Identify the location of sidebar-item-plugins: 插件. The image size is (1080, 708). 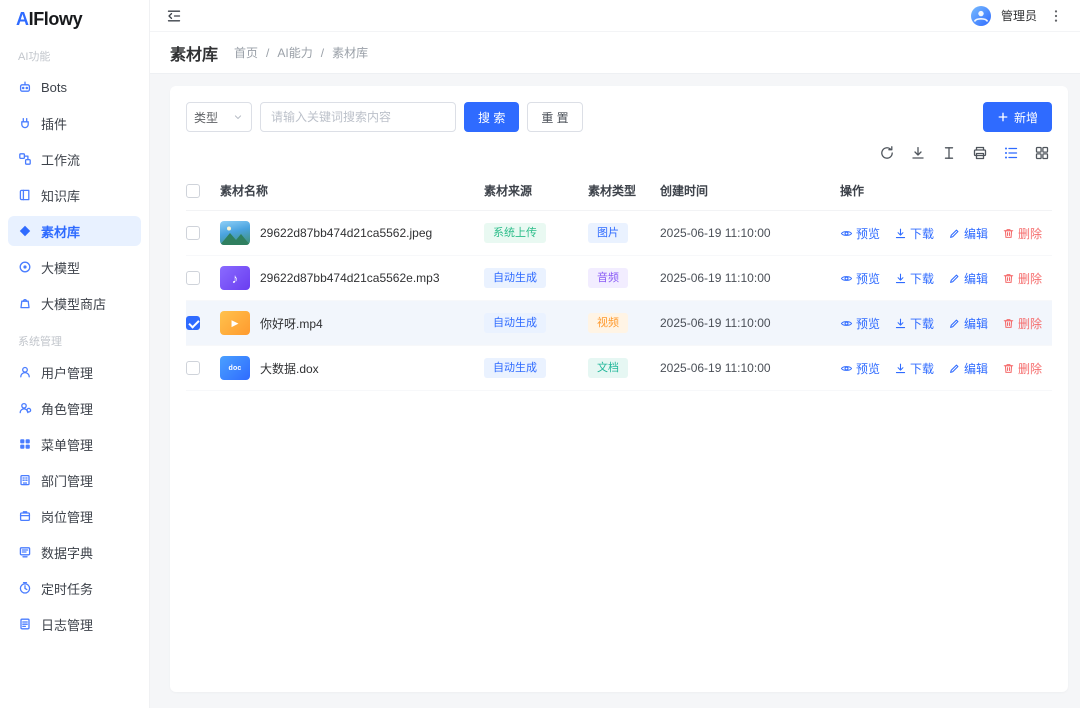
(74, 123).